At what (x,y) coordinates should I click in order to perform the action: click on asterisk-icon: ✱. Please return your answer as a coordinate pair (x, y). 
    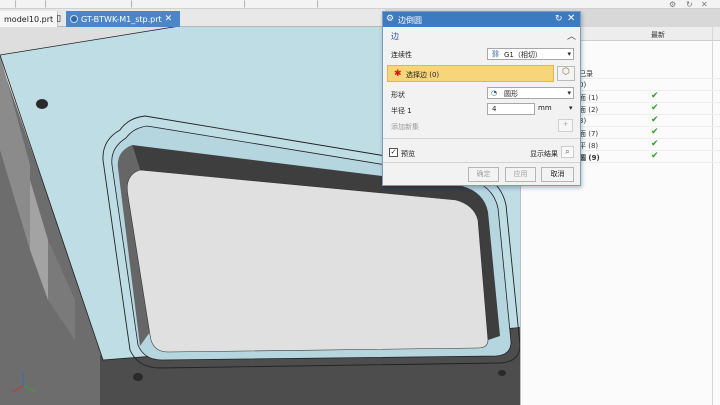
    Looking at the image, I should click on (398, 74).